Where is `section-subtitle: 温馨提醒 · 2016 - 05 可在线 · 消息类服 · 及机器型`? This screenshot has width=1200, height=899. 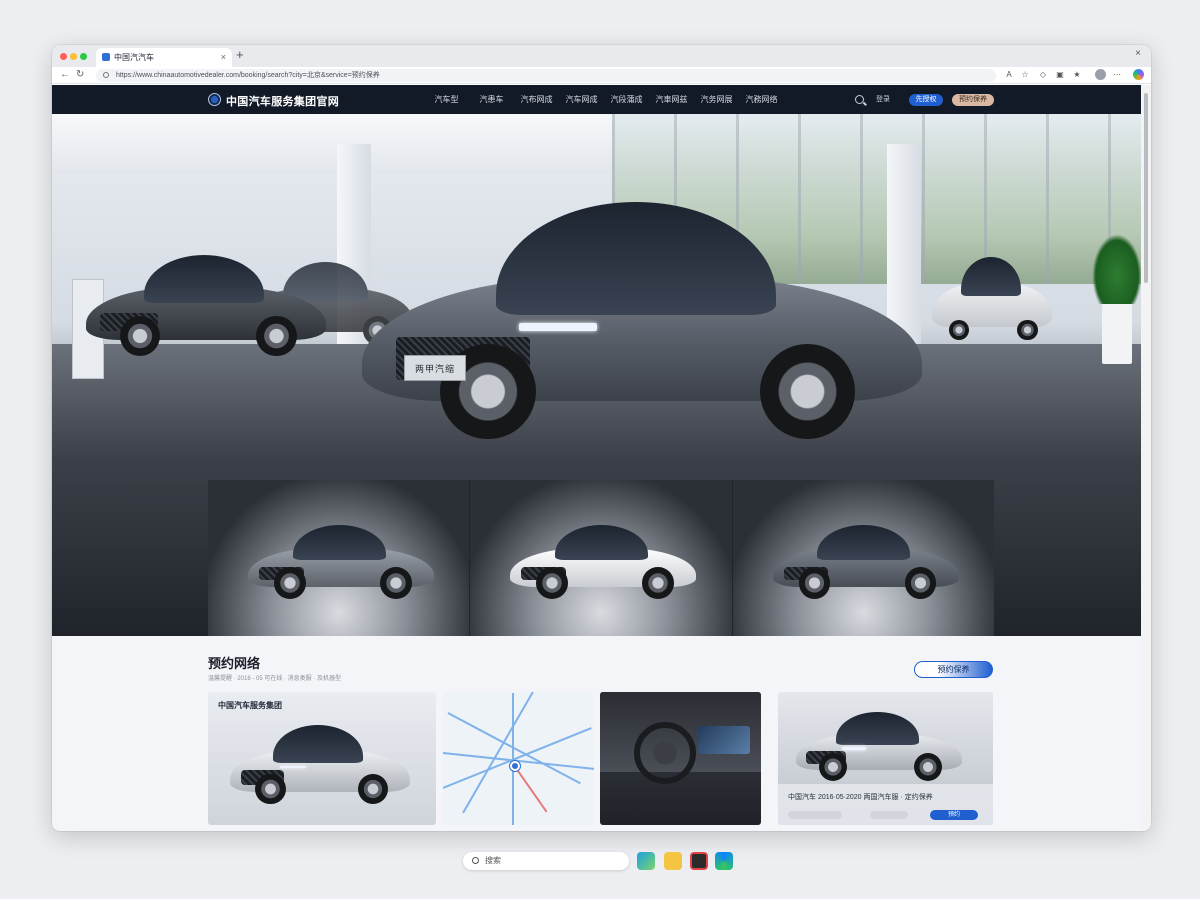 section-subtitle: 温馨提醒 · 2016 - 05 可在线 · 消息类服 · 及机器型 is located at coordinates (275, 679).